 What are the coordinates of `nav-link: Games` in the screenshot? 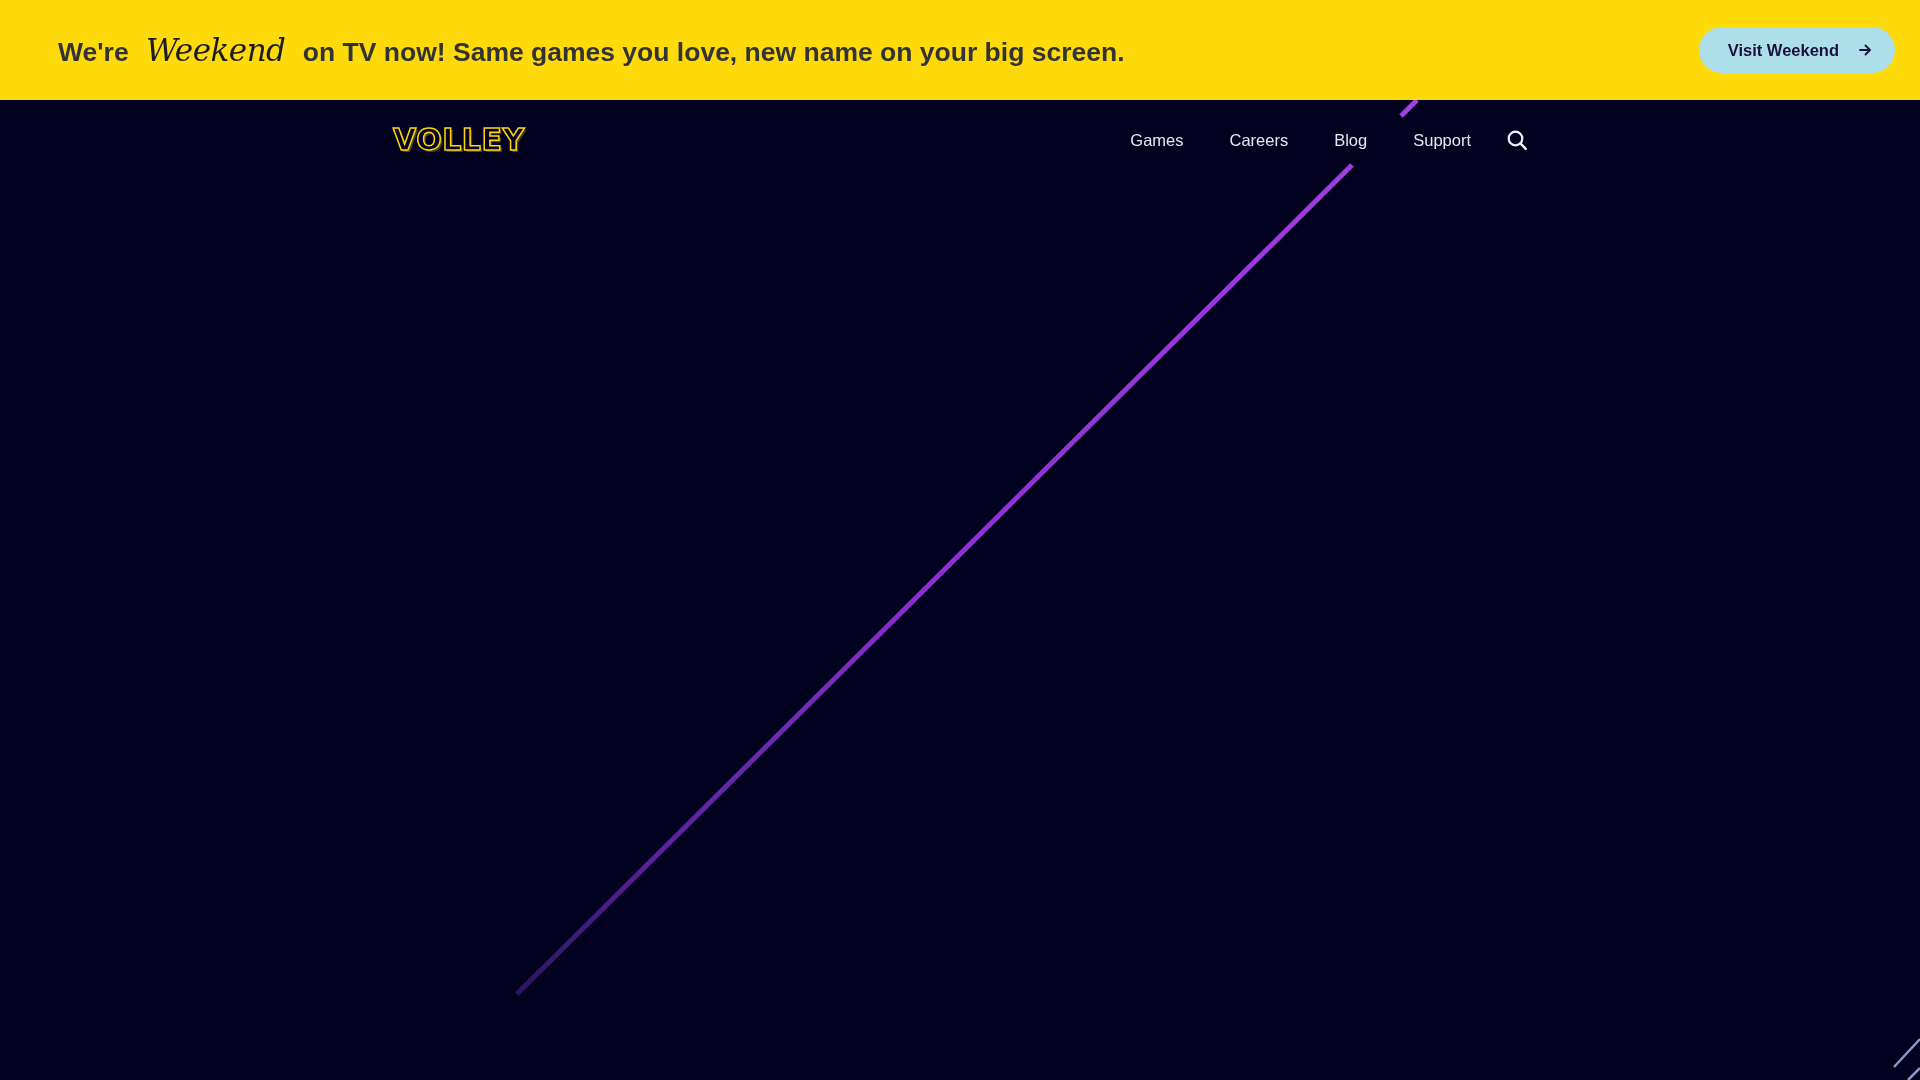 It's located at (1157, 140).